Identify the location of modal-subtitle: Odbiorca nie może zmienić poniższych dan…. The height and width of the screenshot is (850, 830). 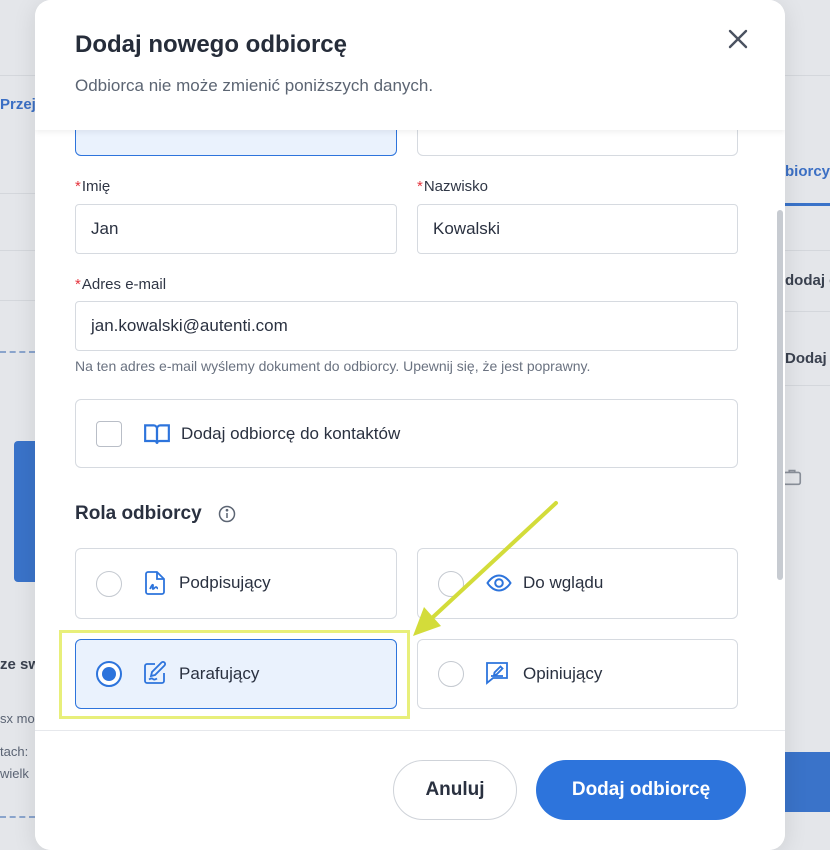
(254, 85).